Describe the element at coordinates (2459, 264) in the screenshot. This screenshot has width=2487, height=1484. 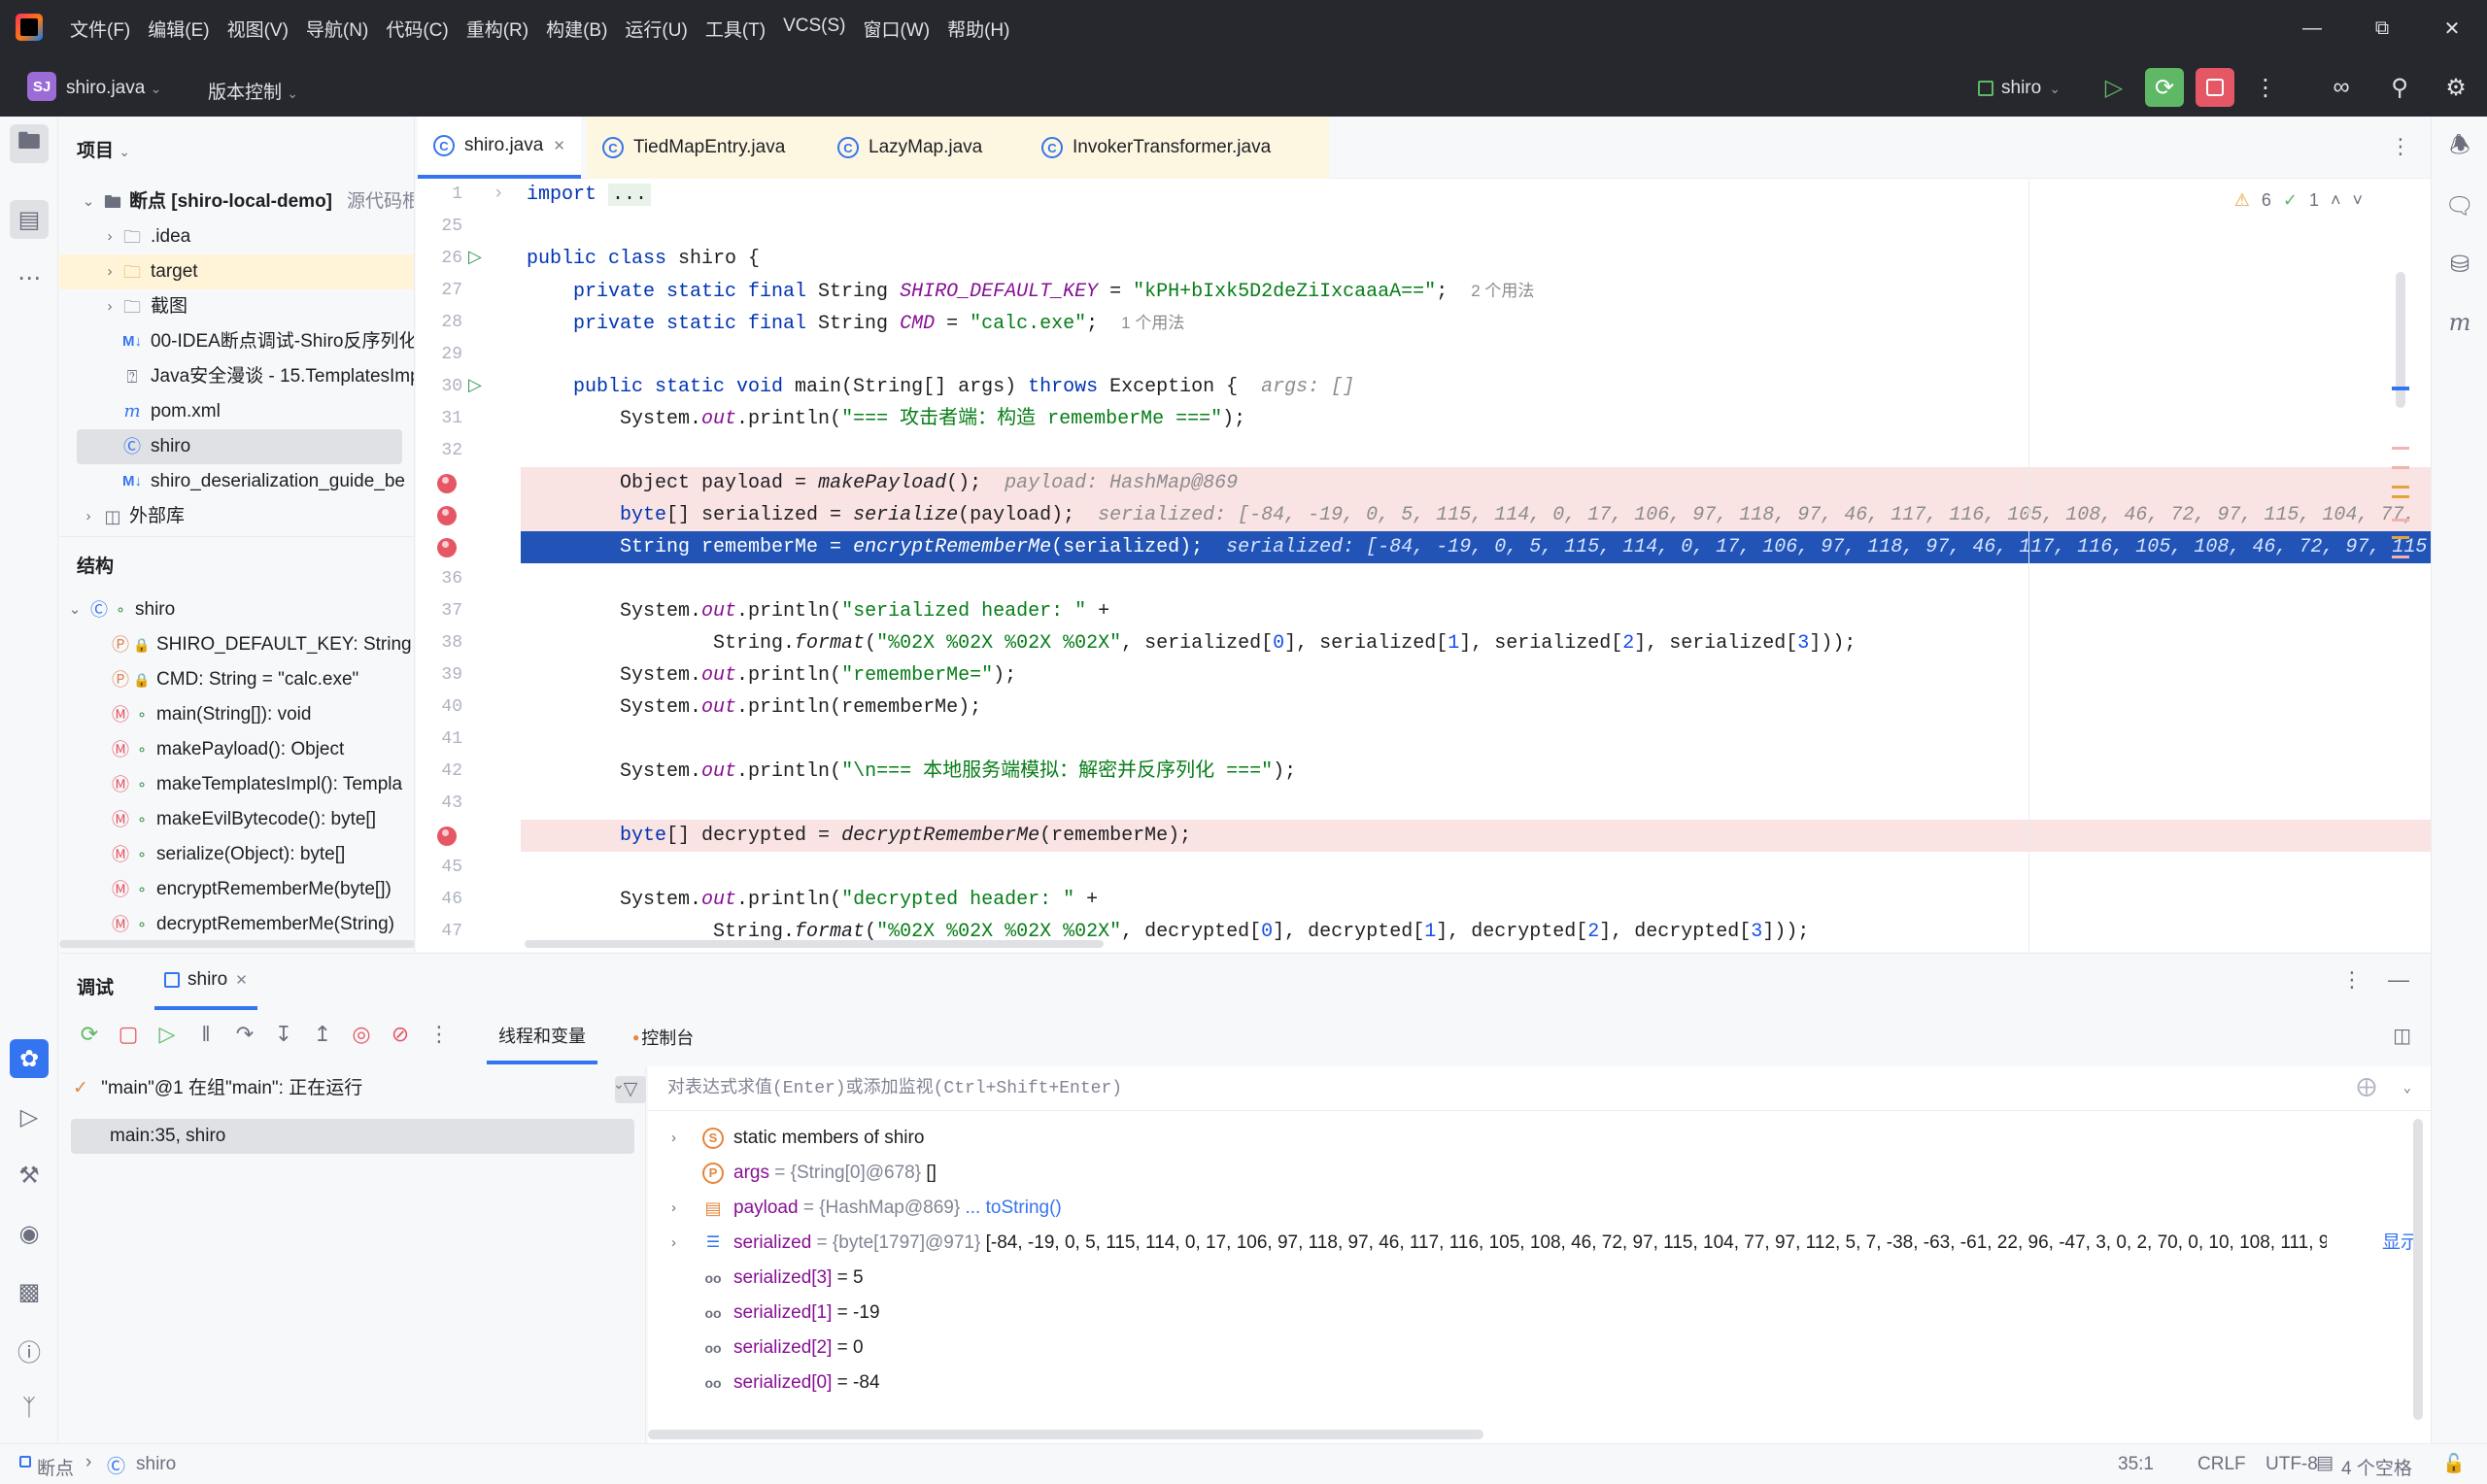
I see `database-icon: ⛁` at that location.